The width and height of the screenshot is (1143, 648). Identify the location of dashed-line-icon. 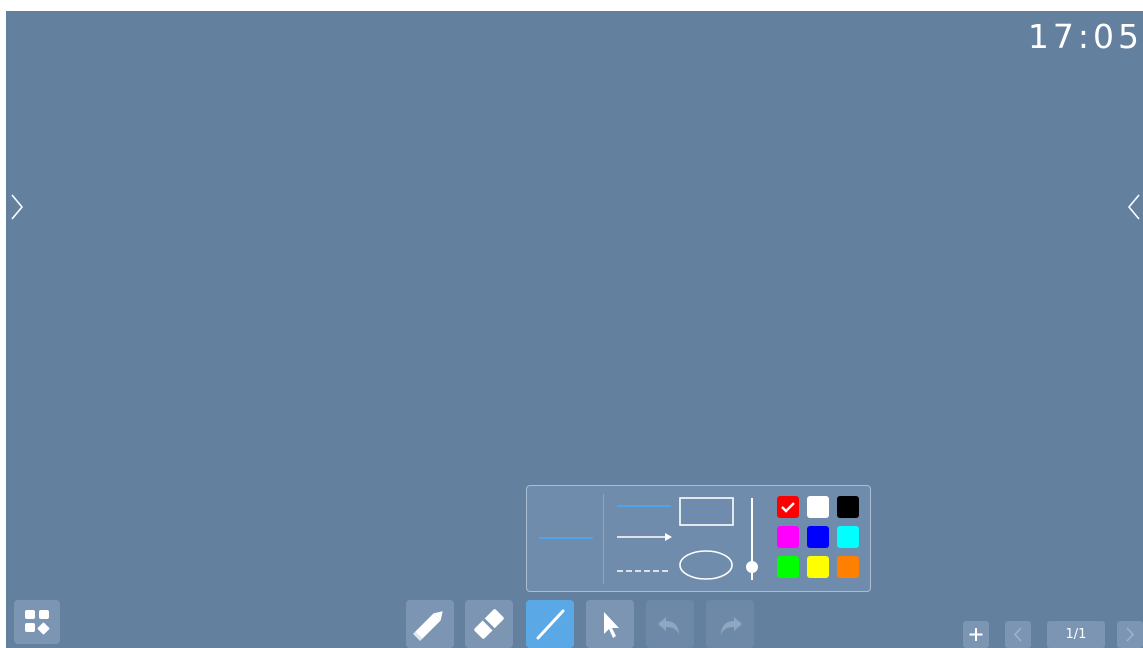
(644, 571).